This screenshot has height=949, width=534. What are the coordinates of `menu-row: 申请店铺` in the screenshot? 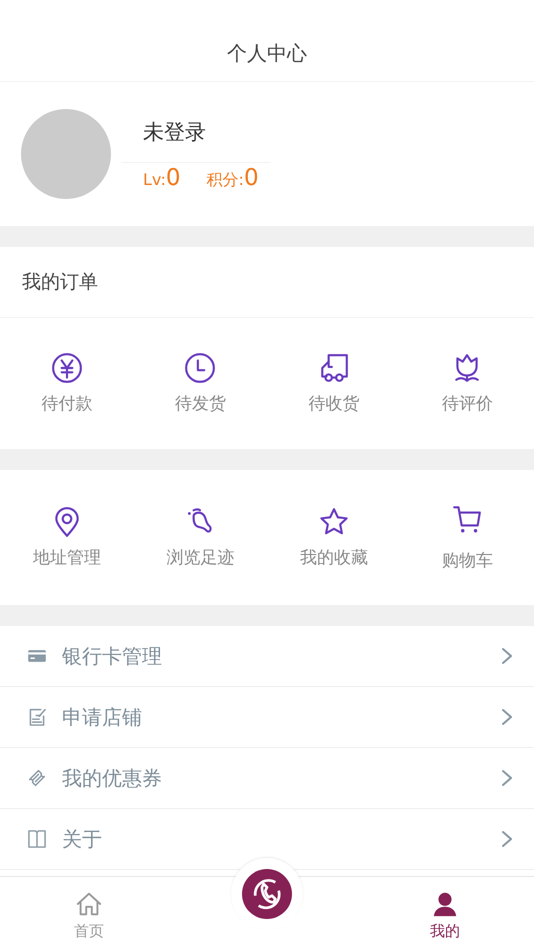 It's located at (267, 717).